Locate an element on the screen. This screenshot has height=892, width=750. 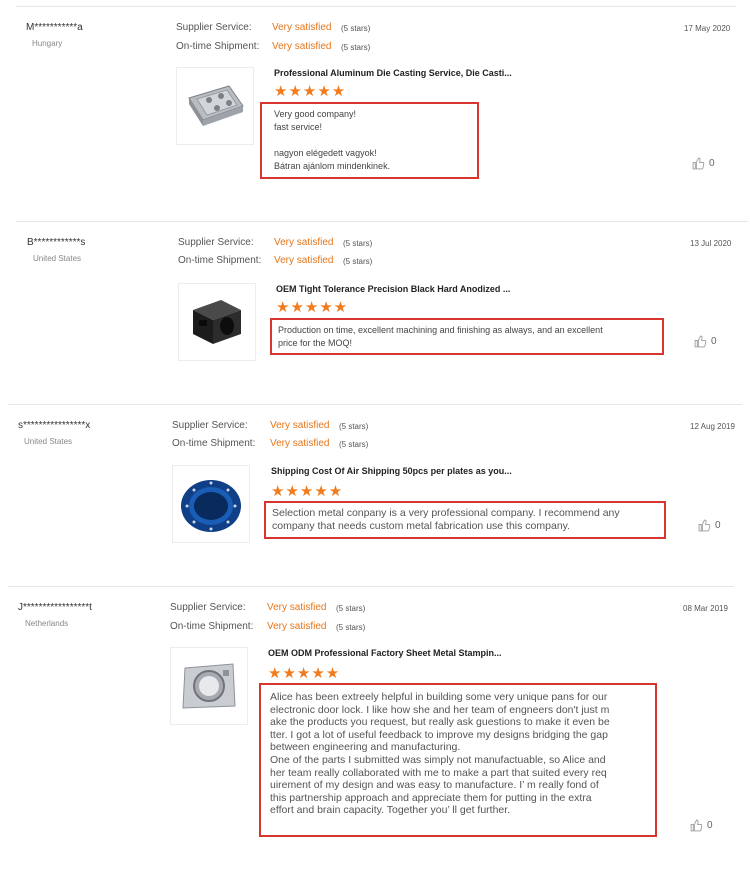
review-date: 12 Aug 2019 is located at coordinates (712, 426).